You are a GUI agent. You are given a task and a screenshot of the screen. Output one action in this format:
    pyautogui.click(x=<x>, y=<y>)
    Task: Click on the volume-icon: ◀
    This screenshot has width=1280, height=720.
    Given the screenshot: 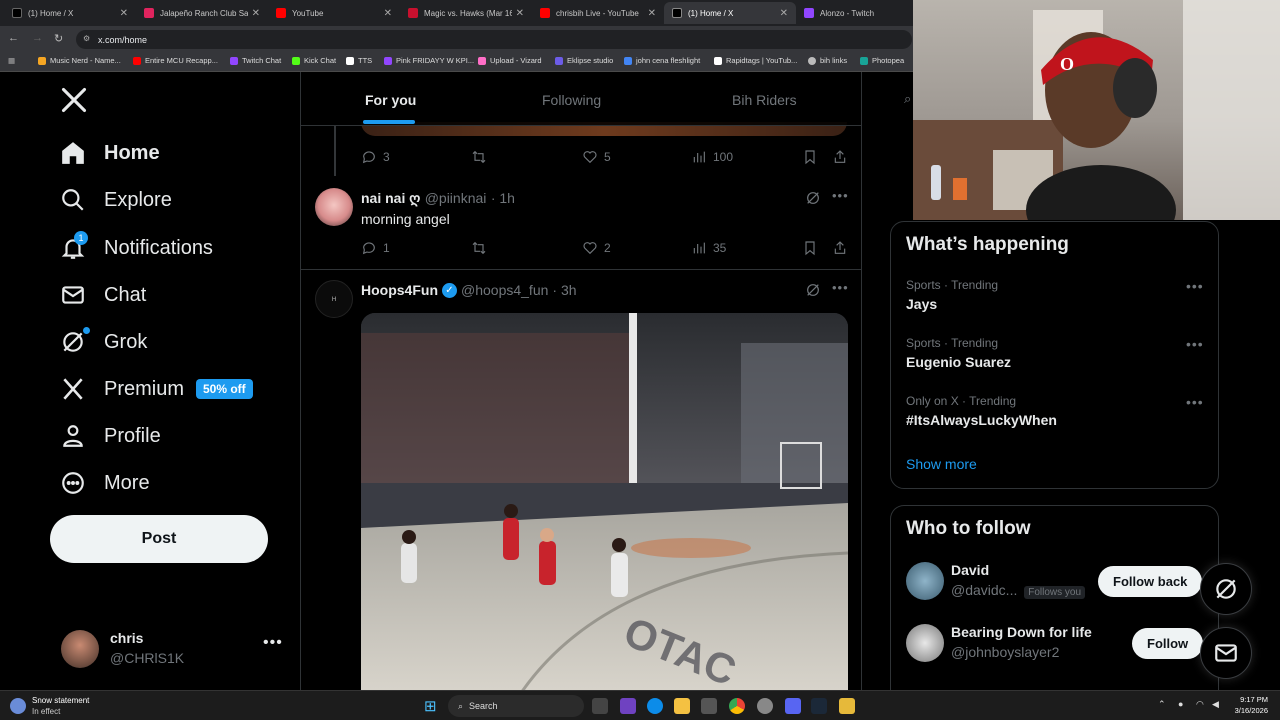 What is the action you would take?
    pyautogui.click(x=1215, y=704)
    